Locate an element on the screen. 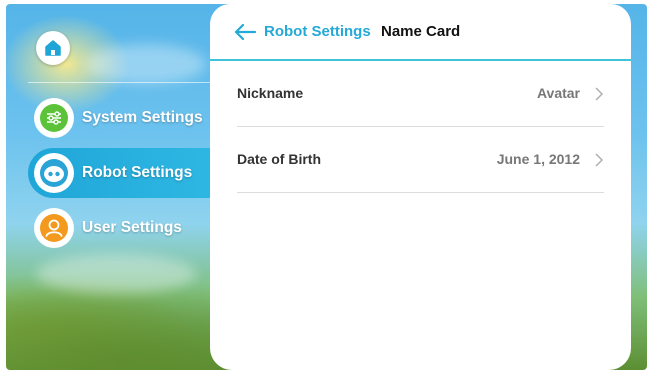  panel-header: Robot Settings Name Card is located at coordinates (420, 32).